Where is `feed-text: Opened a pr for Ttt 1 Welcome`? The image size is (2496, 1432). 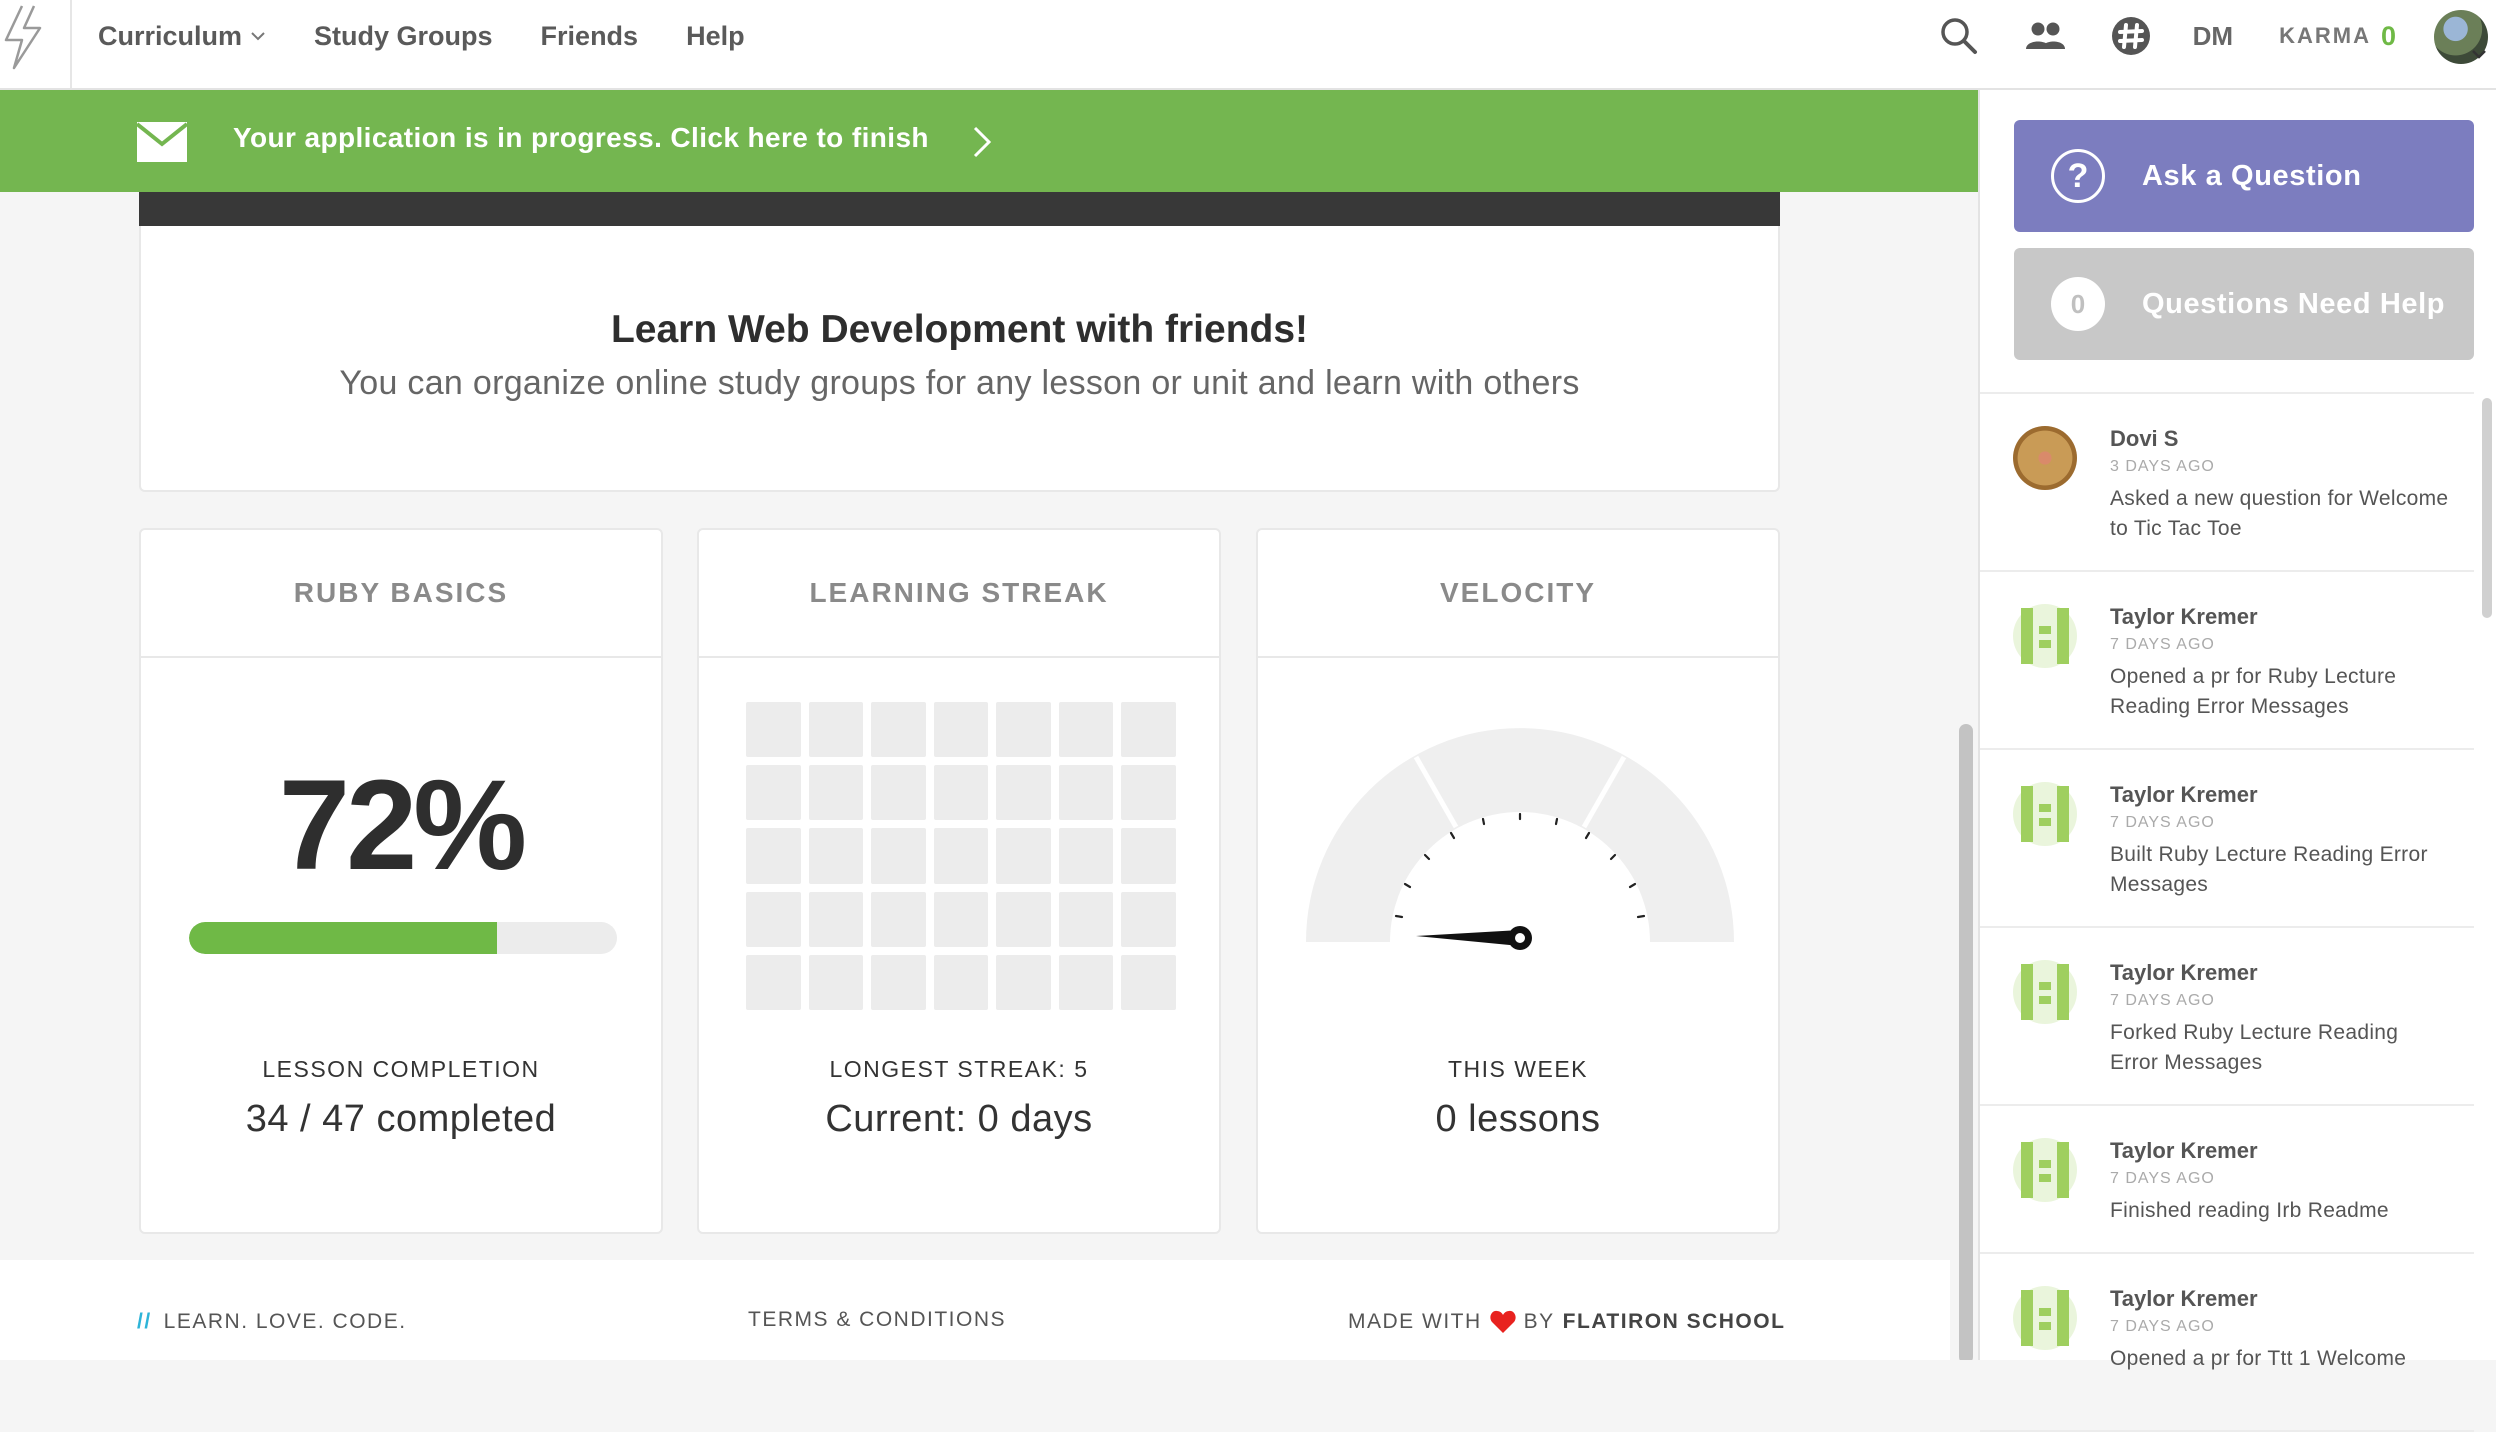
feed-text: Opened a pr for Ttt 1 Welcome is located at coordinates (2258, 1358).